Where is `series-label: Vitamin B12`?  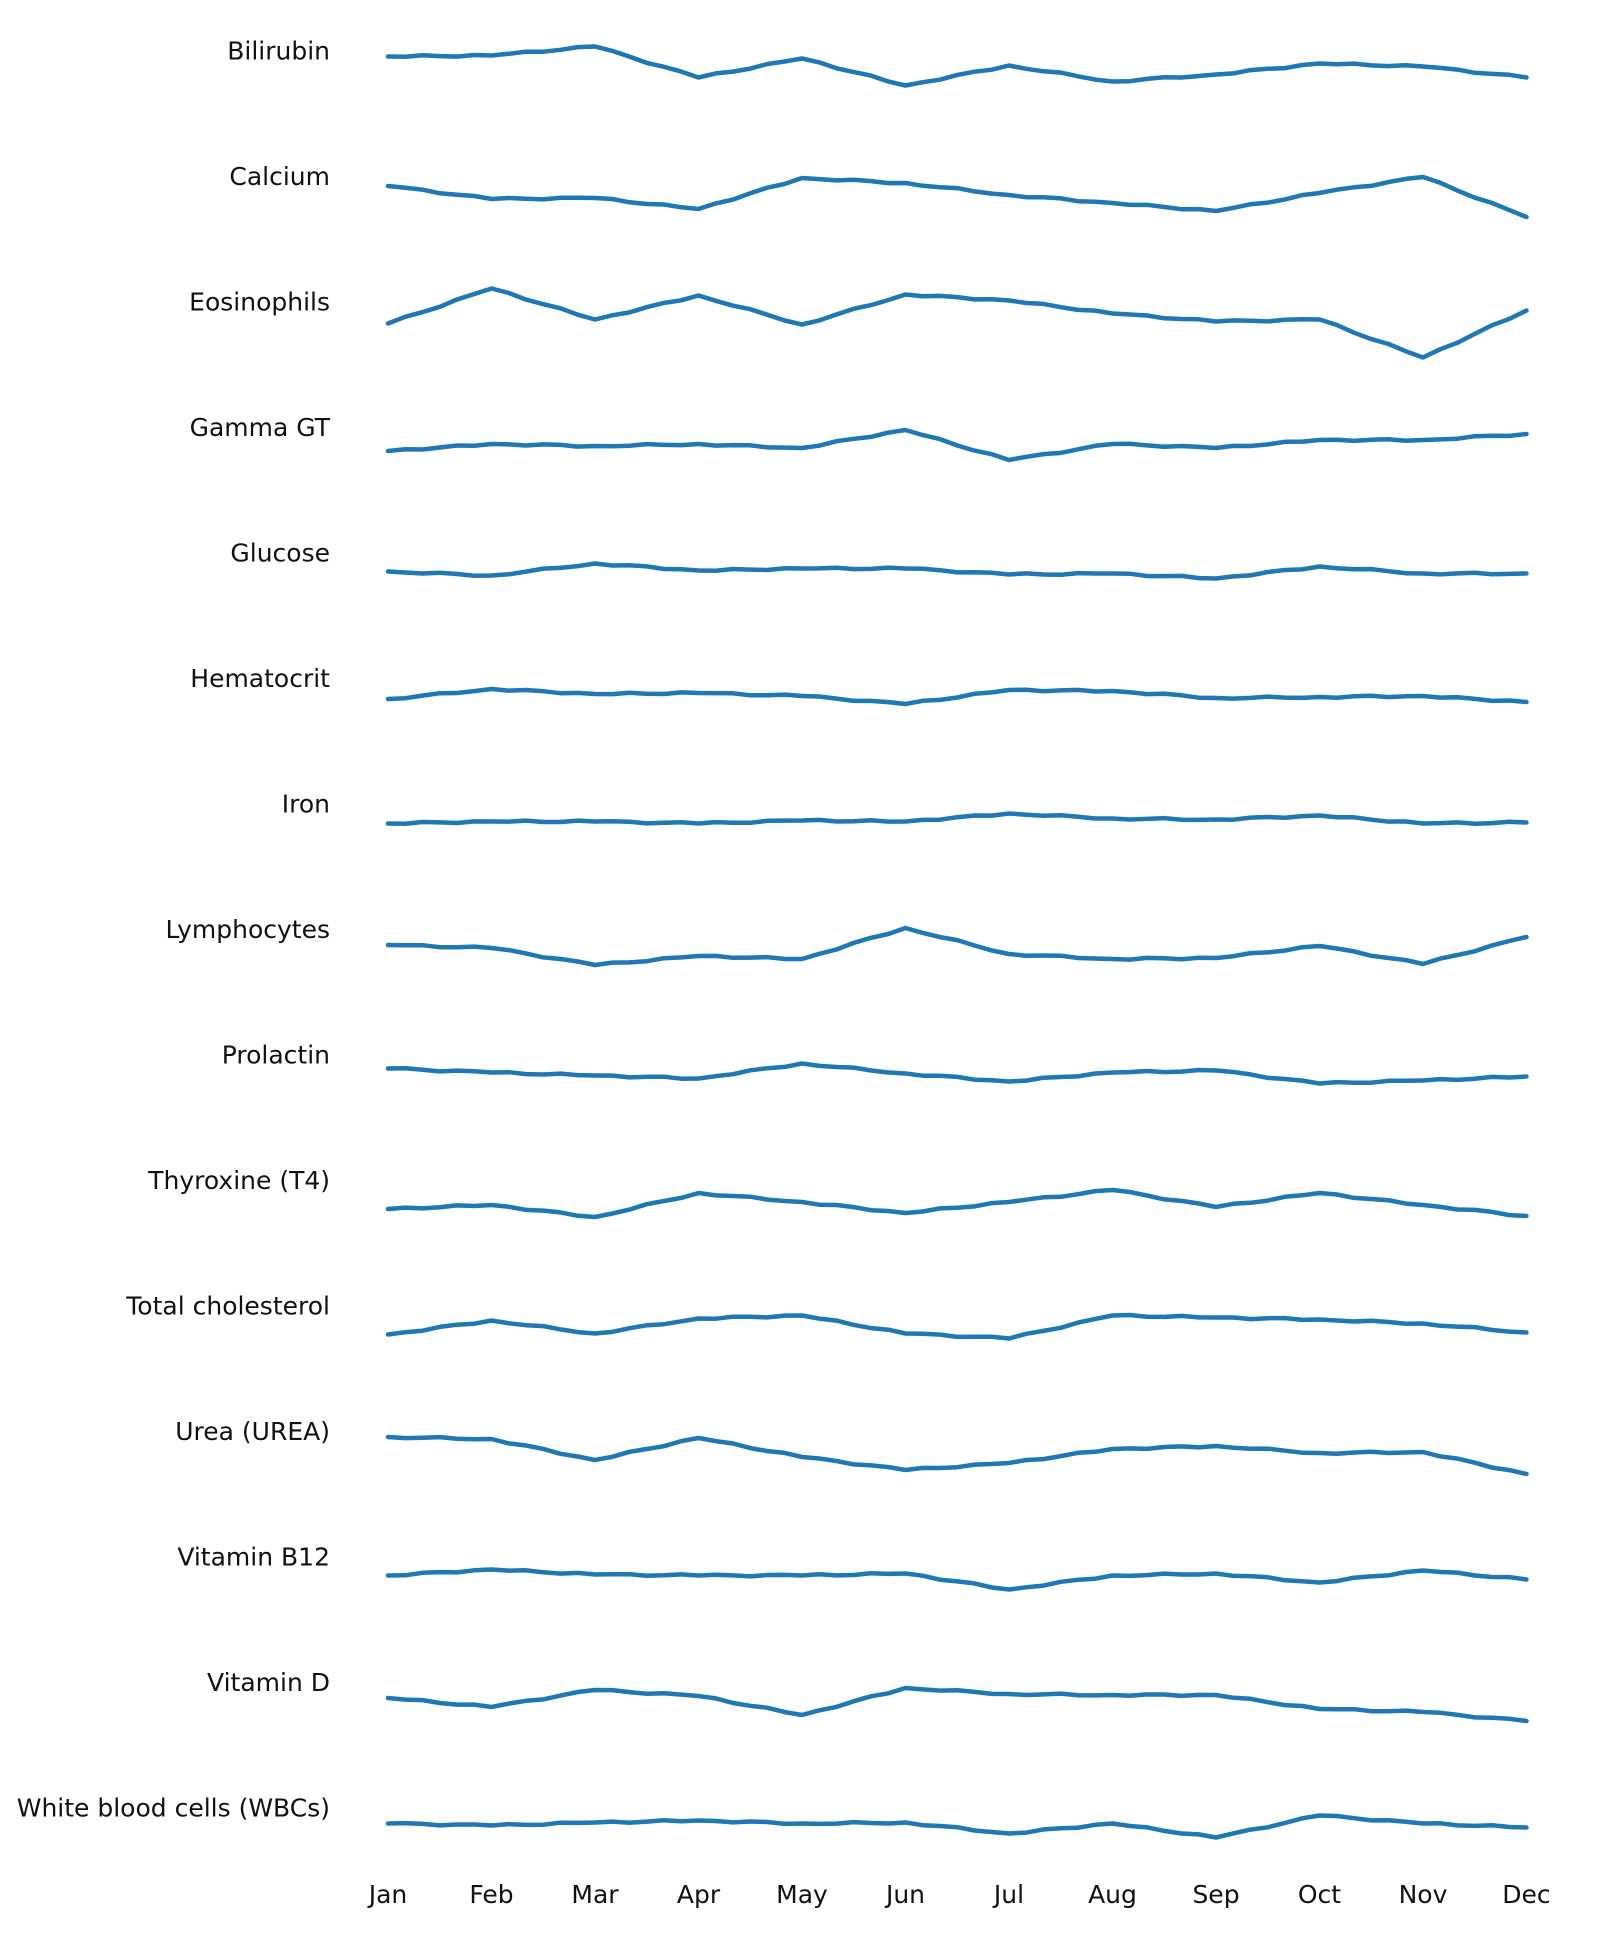
series-label: Vitamin B12 is located at coordinates (253, 1557).